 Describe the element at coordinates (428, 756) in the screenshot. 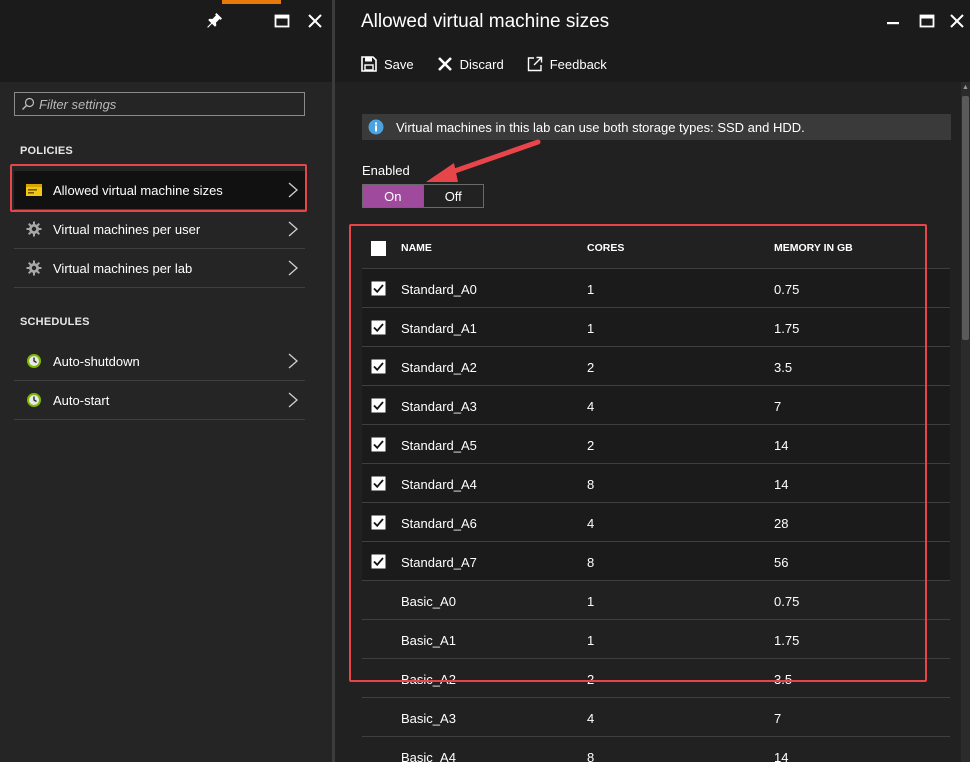

I see `cell-name: Basic_A4` at that location.